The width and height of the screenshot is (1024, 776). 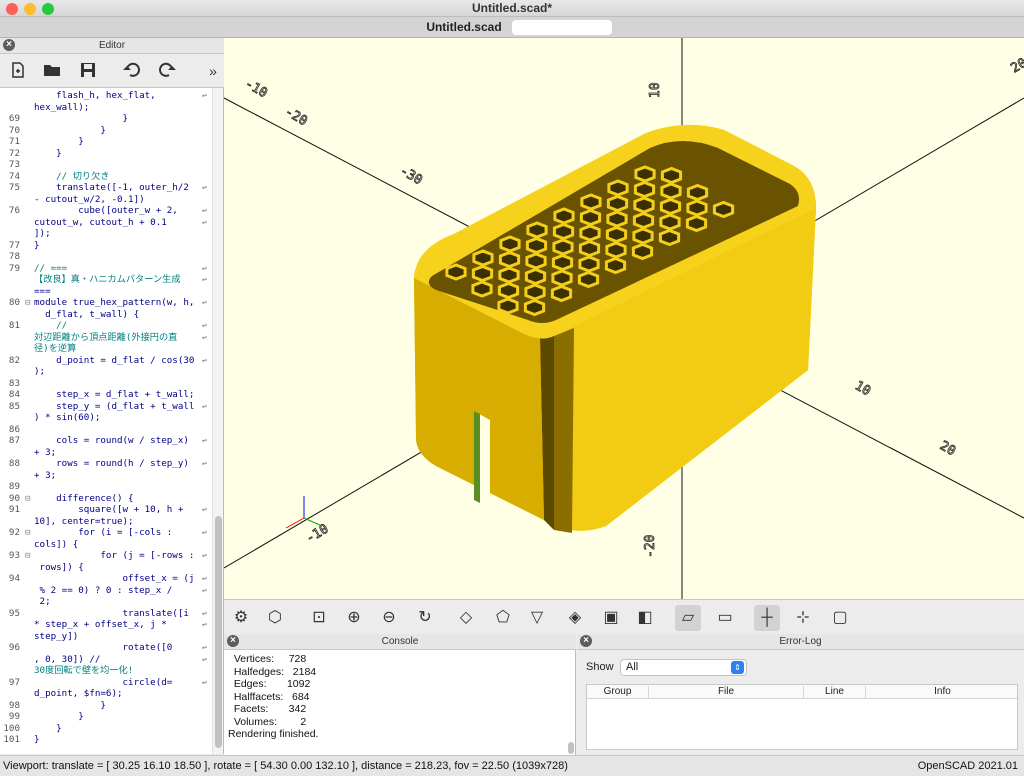 I want to click on save-icon, so click(x=88, y=71).